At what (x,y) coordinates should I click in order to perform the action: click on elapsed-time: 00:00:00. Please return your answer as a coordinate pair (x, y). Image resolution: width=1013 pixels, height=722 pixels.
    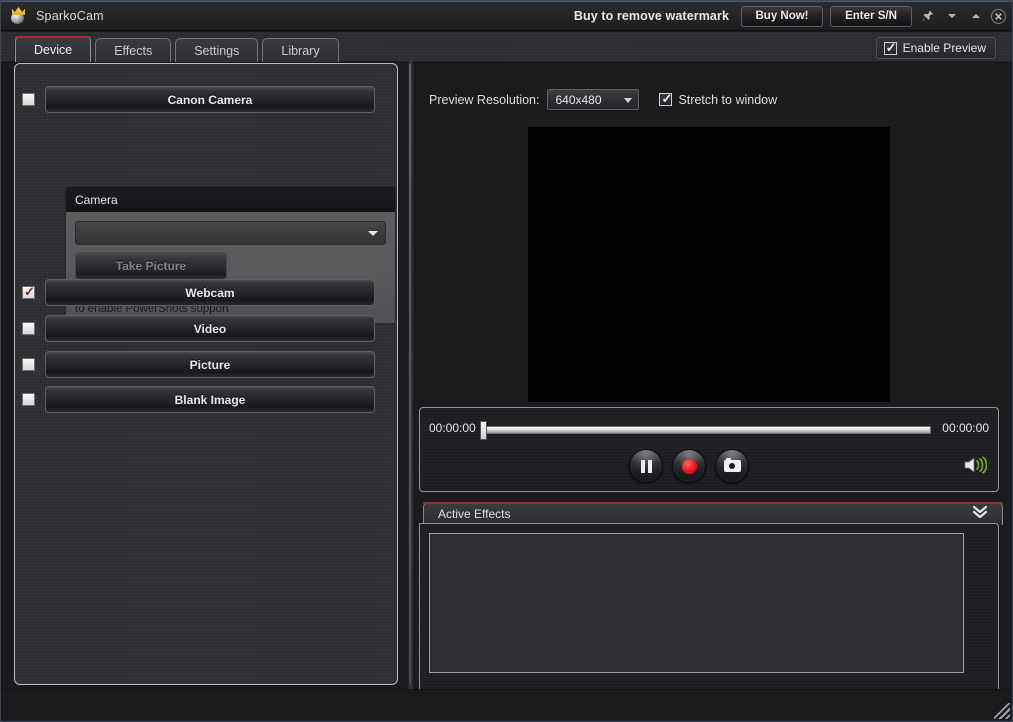
    Looking at the image, I should click on (452, 428).